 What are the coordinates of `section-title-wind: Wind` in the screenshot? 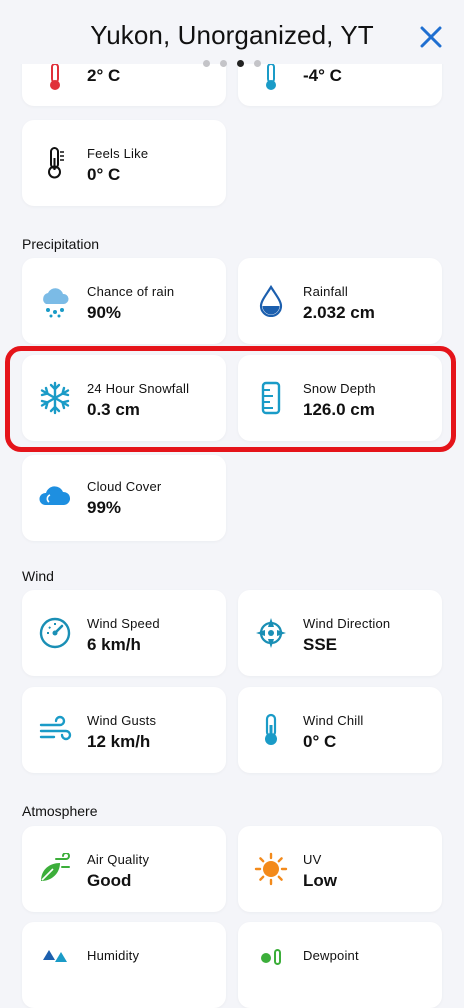 It's located at (38, 576).